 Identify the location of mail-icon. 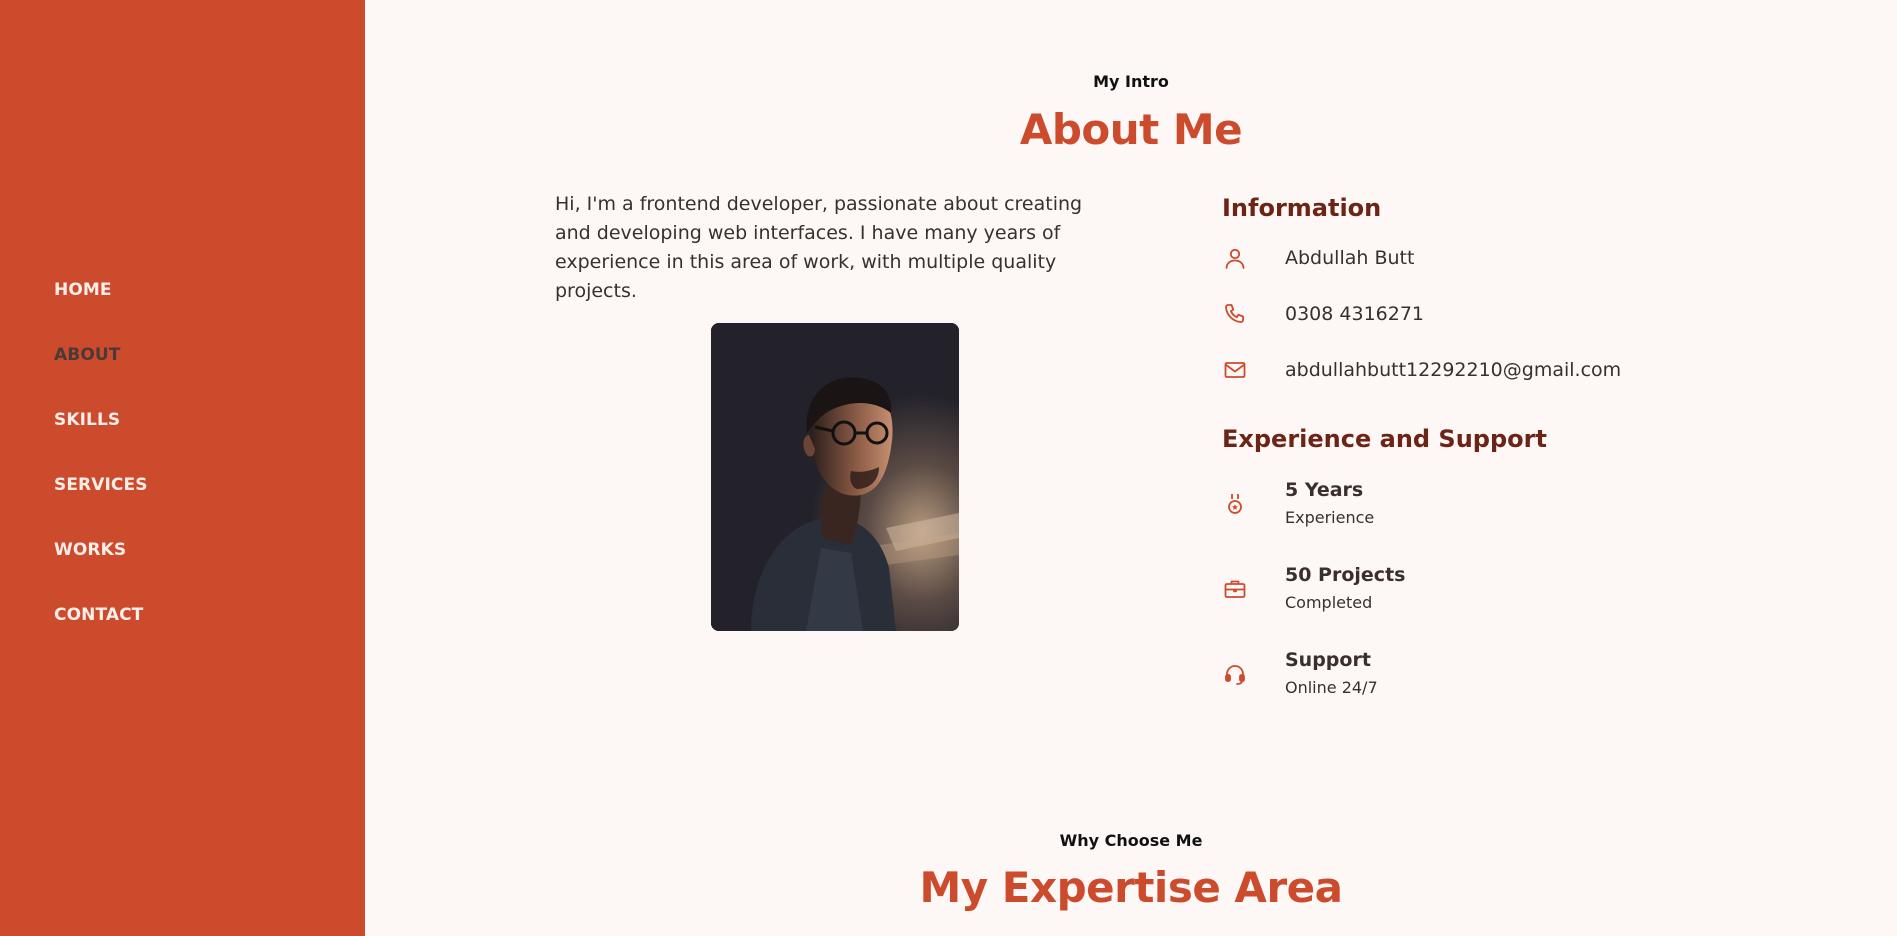
(1235, 370).